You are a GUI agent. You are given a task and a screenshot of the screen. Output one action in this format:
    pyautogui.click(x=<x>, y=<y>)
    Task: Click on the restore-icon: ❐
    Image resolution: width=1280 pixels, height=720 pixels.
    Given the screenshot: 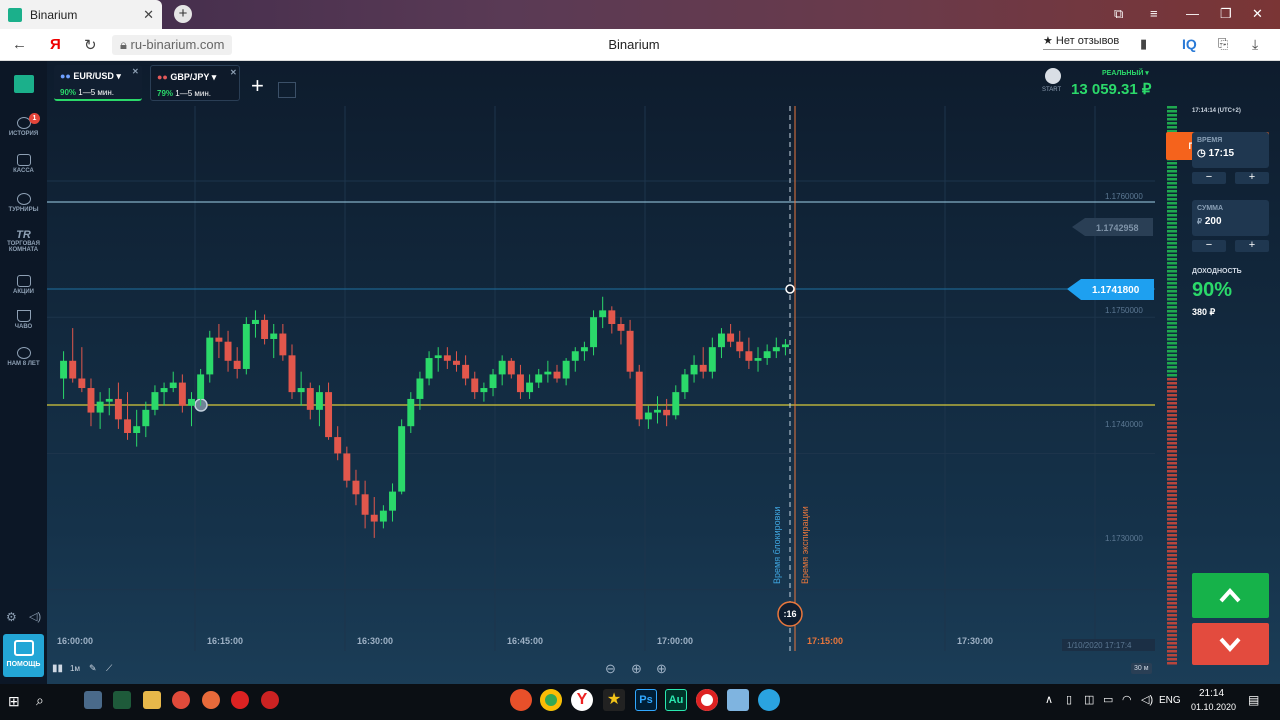 What is the action you would take?
    pyautogui.click(x=1226, y=14)
    